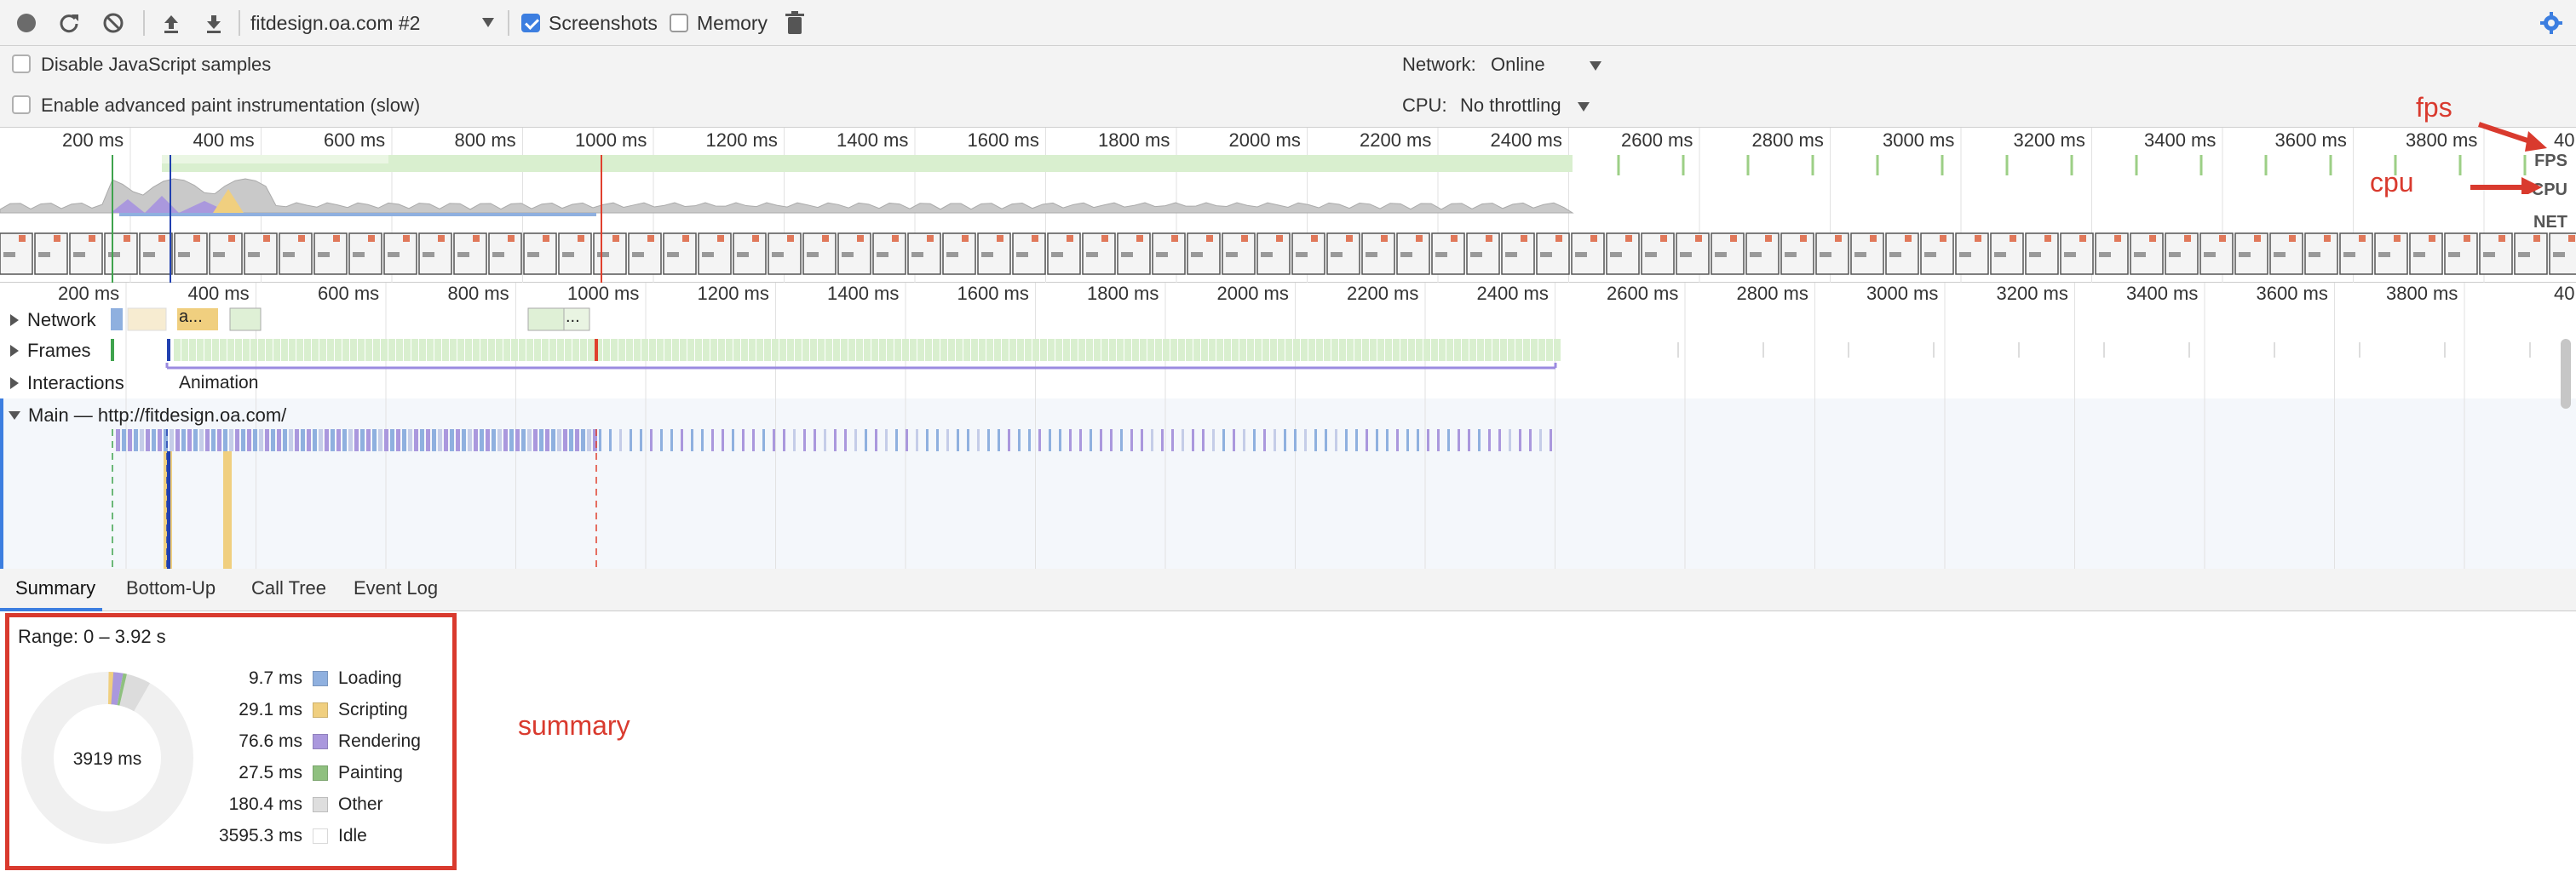 The image size is (2576, 877). What do you see at coordinates (795, 23) in the screenshot?
I see `trash-icon` at bounding box center [795, 23].